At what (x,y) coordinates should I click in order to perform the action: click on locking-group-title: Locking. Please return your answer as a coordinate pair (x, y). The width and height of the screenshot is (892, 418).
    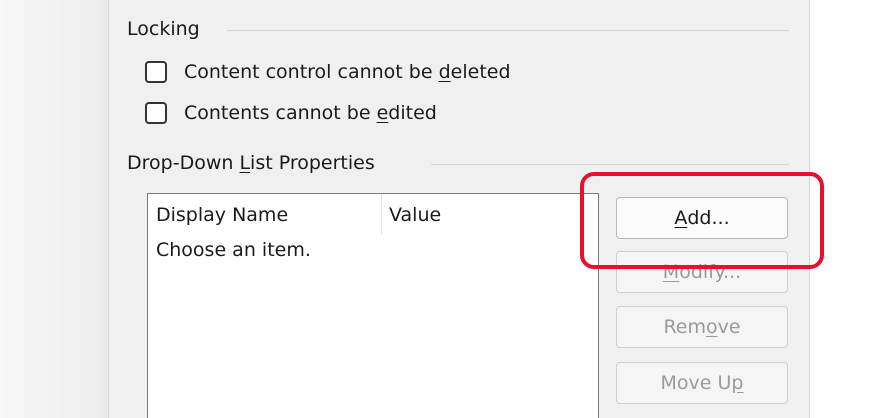
    Looking at the image, I should click on (163, 29).